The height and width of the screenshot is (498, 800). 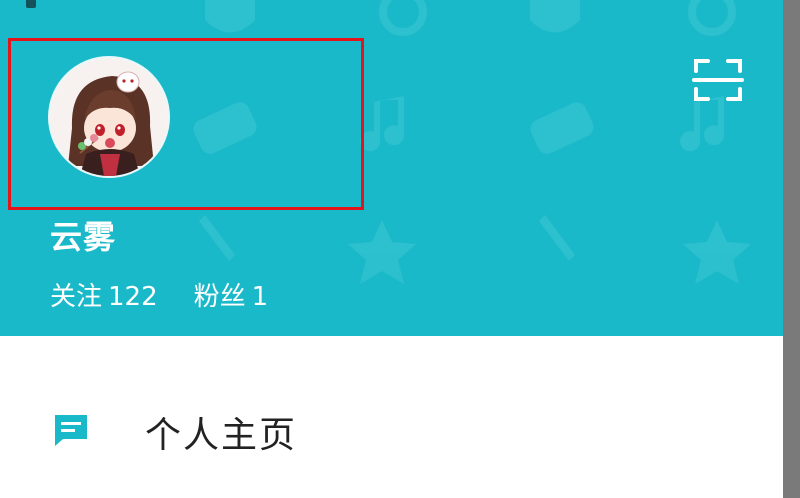 What do you see at coordinates (133, 297) in the screenshot?
I see `following-value: 122` at bounding box center [133, 297].